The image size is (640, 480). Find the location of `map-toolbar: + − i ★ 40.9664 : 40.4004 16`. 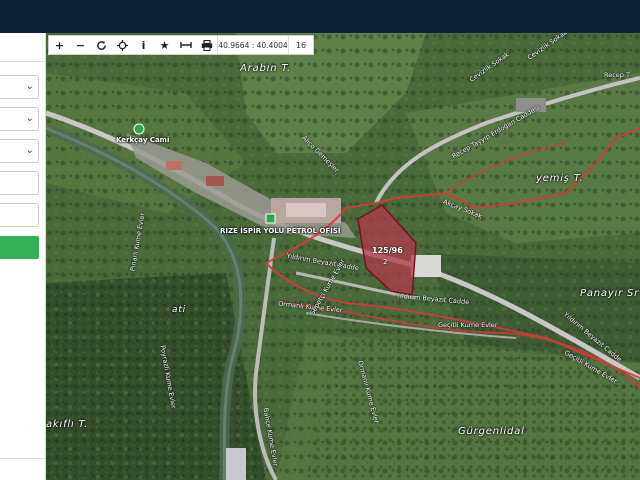

map-toolbar: + − i ★ 40.9664 : 40.4004 16 is located at coordinates (181, 45).